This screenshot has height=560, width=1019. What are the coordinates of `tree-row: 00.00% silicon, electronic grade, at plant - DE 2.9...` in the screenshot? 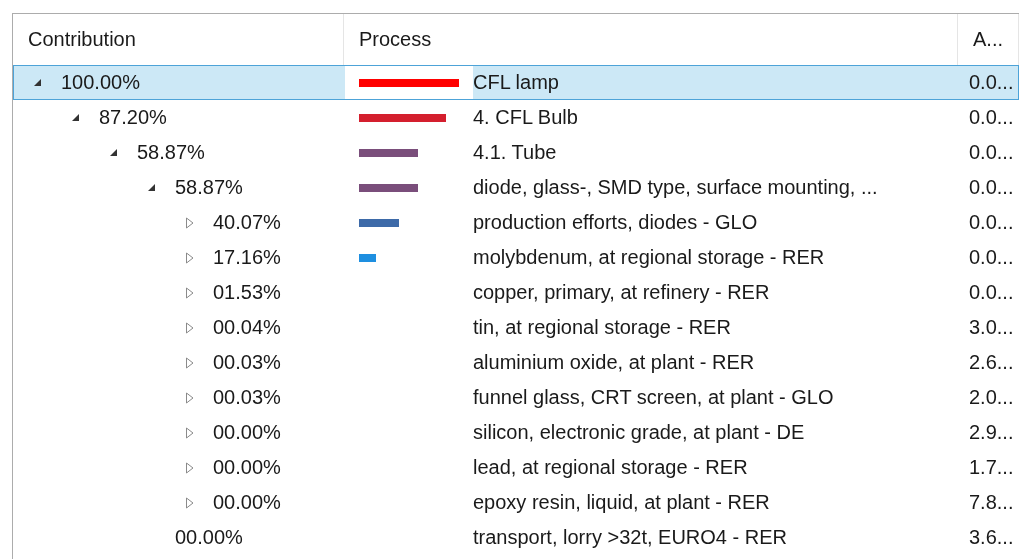 It's located at (516, 432).